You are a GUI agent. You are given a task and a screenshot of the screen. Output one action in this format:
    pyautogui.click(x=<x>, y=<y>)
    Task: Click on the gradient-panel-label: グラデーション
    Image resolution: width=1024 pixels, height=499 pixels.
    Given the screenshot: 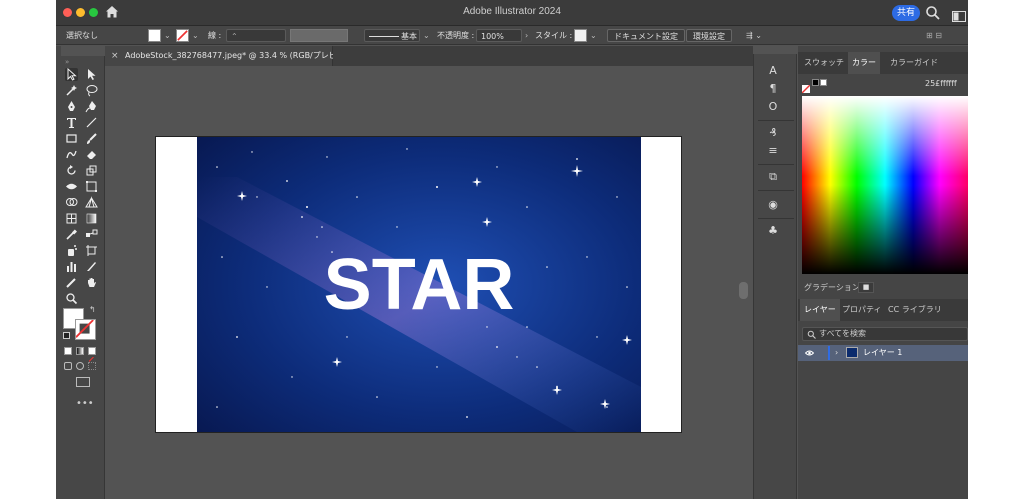 What is the action you would take?
    pyautogui.click(x=832, y=287)
    